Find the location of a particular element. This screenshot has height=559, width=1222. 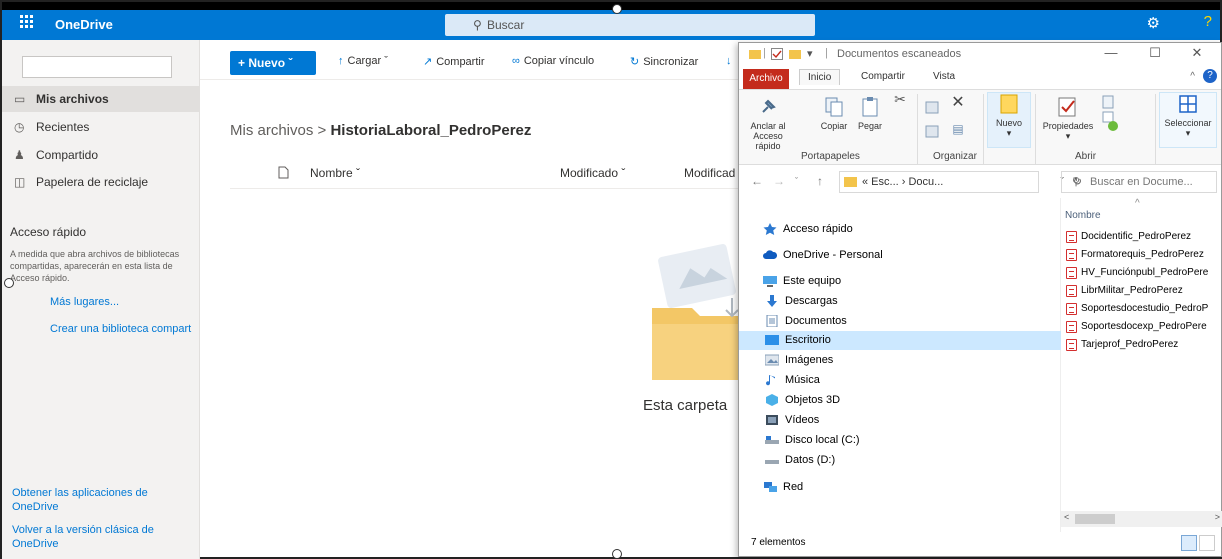

tree-item-desktop: Escritorio is located at coordinates (900, 340).